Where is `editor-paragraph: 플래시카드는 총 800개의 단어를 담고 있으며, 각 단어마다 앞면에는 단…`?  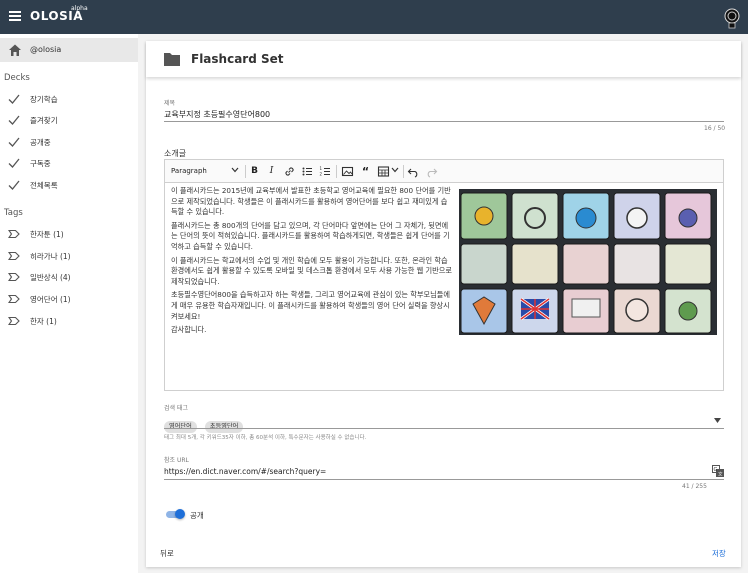 editor-paragraph: 플래시카드는 총 800개의 단어를 담고 있으며, 각 단어마다 앞면에는 단… is located at coordinates (310, 235).